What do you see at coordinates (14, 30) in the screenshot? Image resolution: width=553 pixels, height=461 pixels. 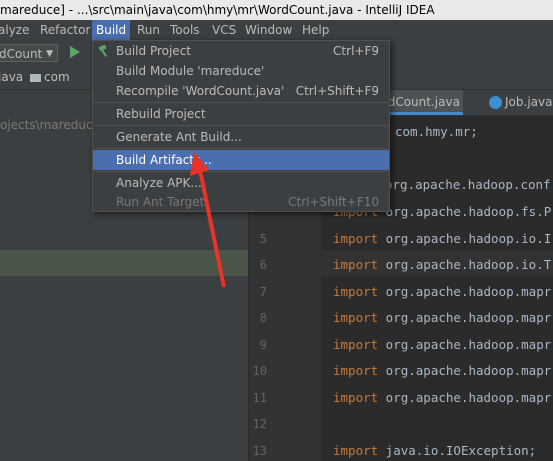 I see `menu-analyze: alyze` at bounding box center [14, 30].